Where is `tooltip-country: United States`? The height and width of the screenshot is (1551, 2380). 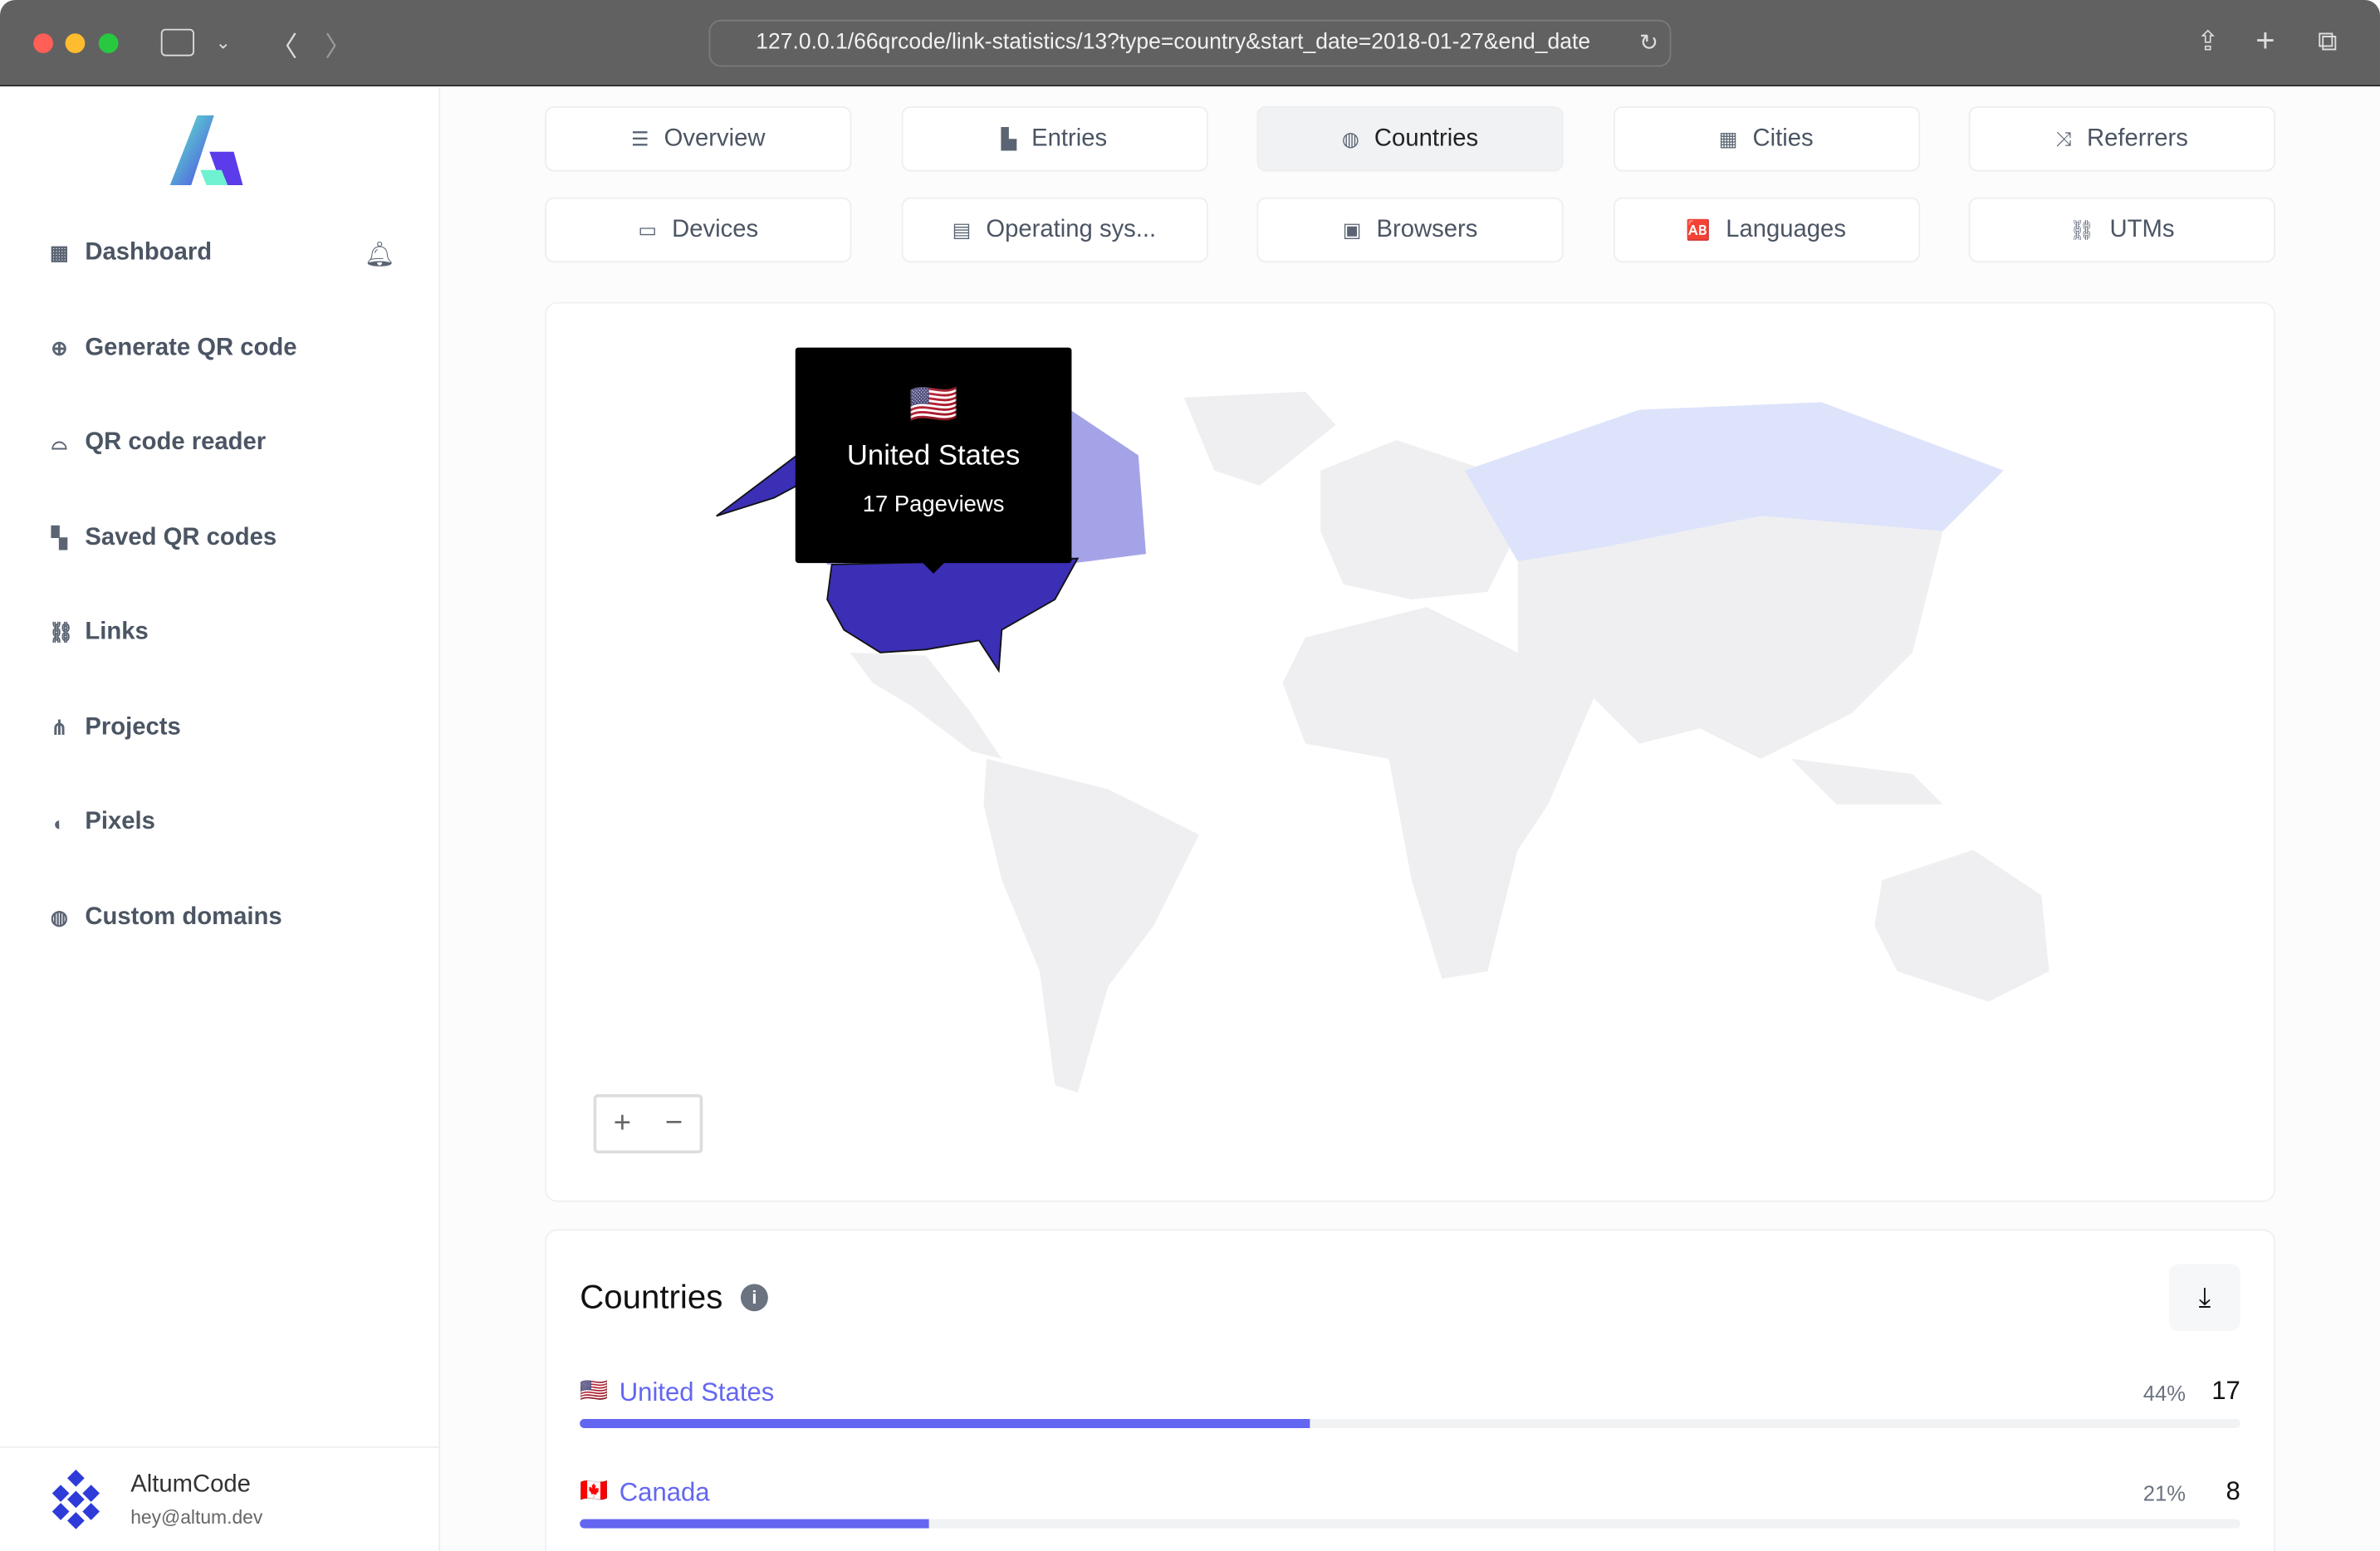
tooltip-country: United States is located at coordinates (933, 456).